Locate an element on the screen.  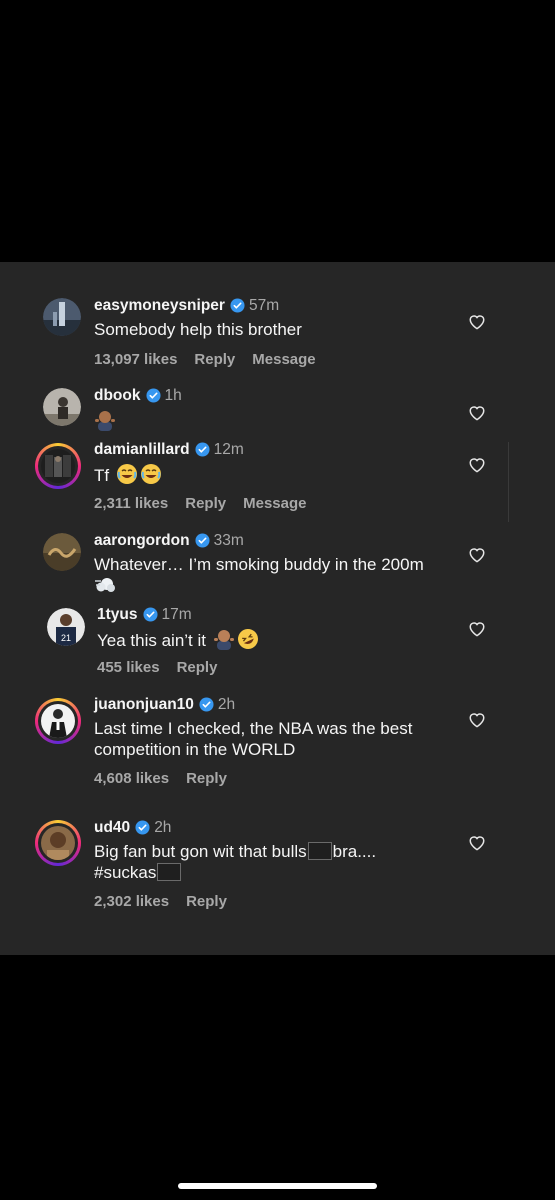
rolling-laughing-emoji is located at coordinates (248, 641).